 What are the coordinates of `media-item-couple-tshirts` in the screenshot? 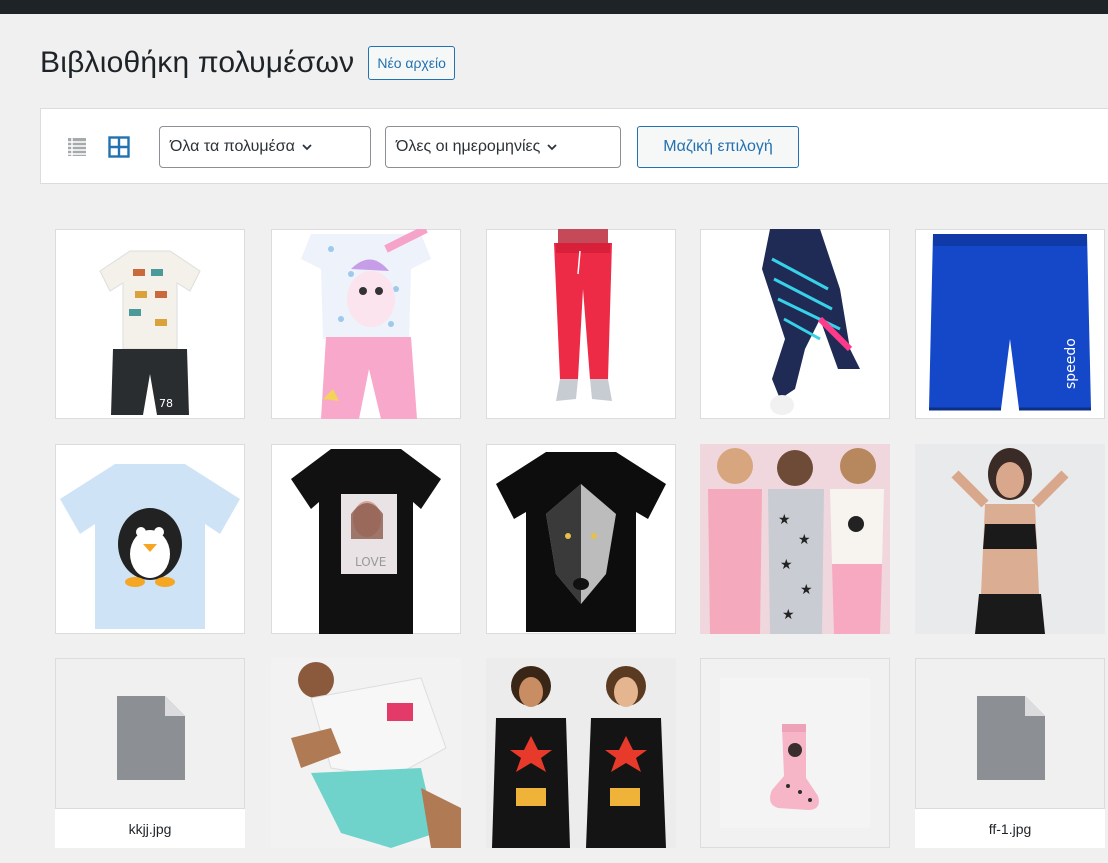 It's located at (581, 753).